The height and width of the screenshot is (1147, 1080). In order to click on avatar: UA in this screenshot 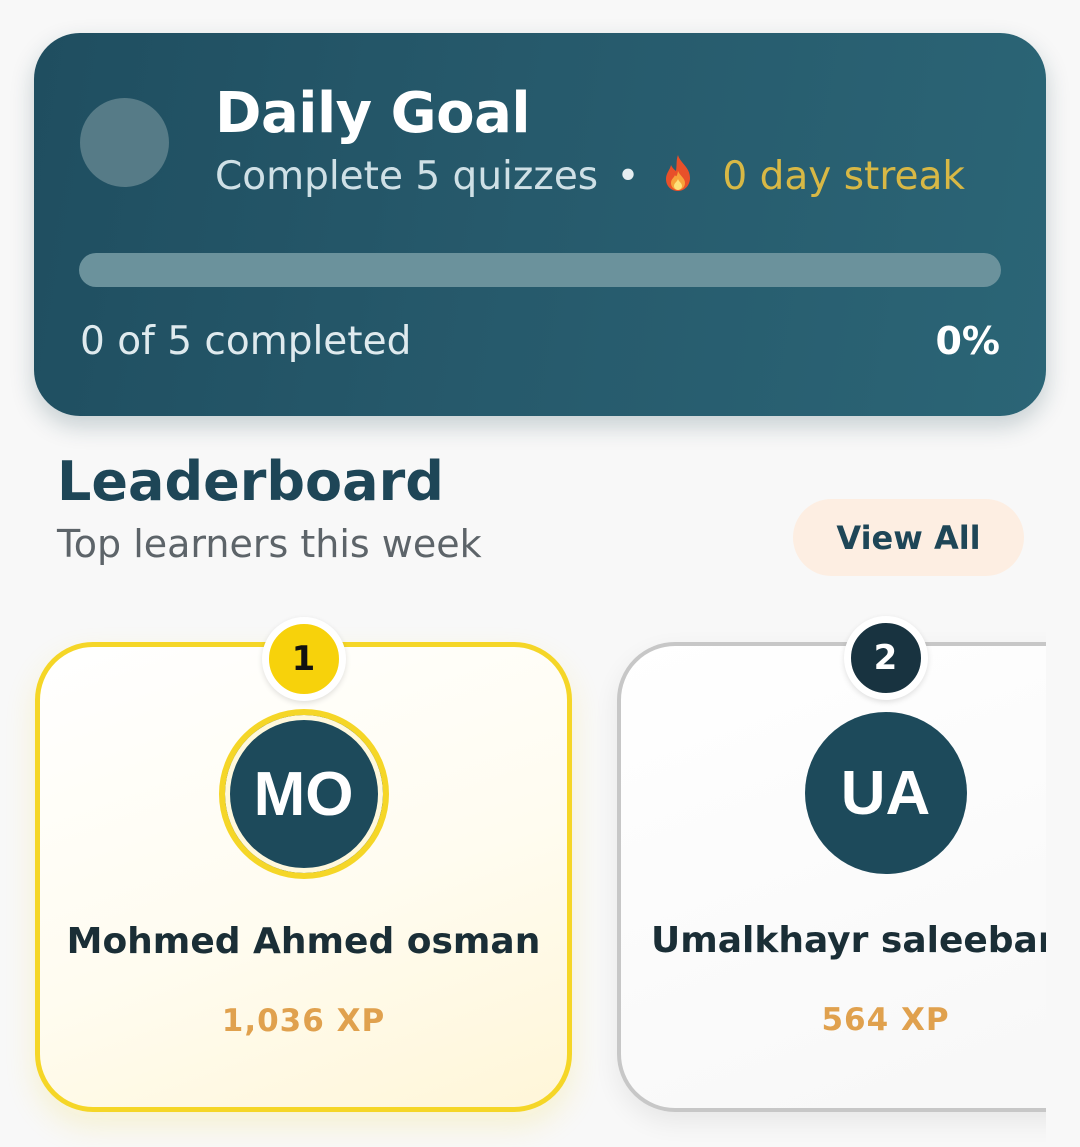, I will do `click(885, 793)`.